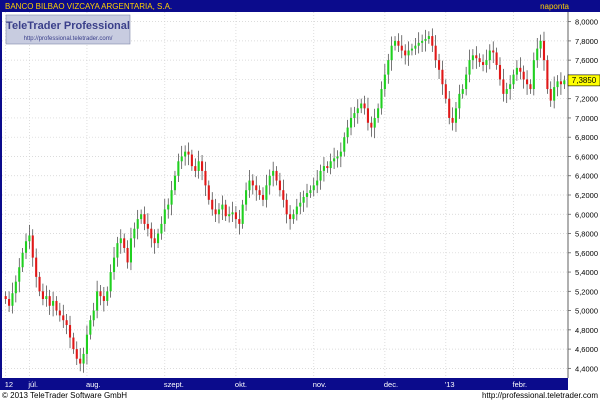 This screenshot has height=400, width=600. Describe the element at coordinates (32, 384) in the screenshot. I see `x-tick-label: júl.` at that location.